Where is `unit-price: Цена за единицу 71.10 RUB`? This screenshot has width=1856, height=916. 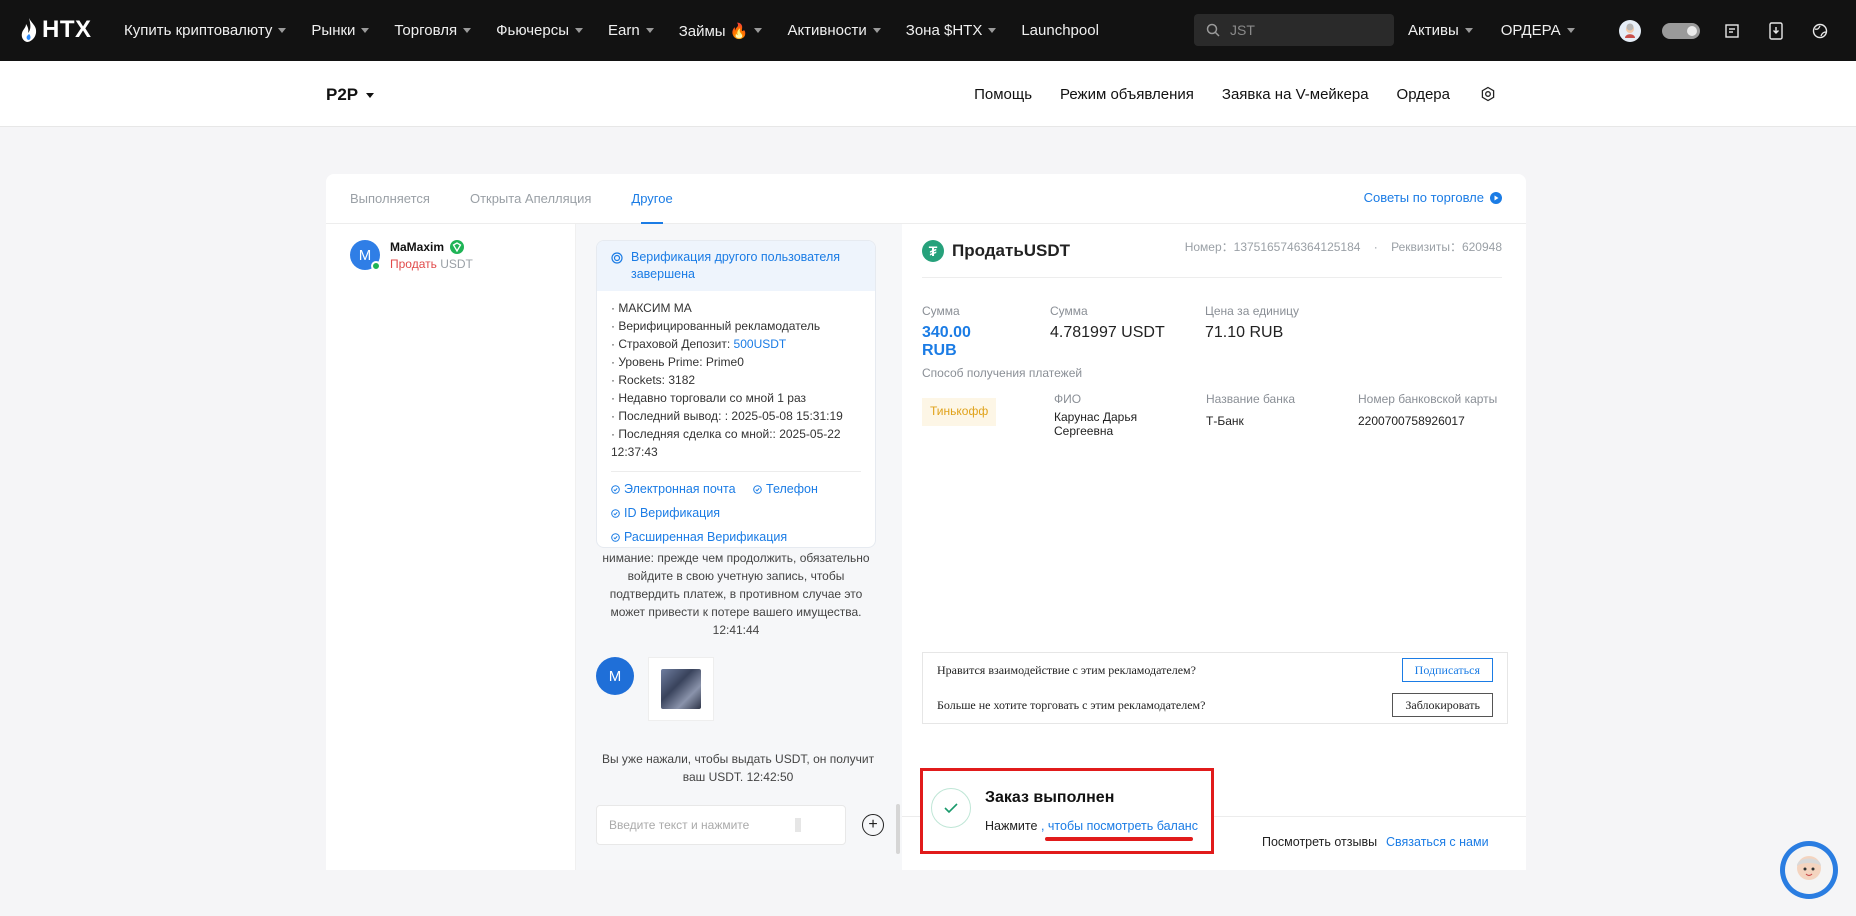
unit-price: Цена за единицу 71.10 RUB is located at coordinates (1252, 332).